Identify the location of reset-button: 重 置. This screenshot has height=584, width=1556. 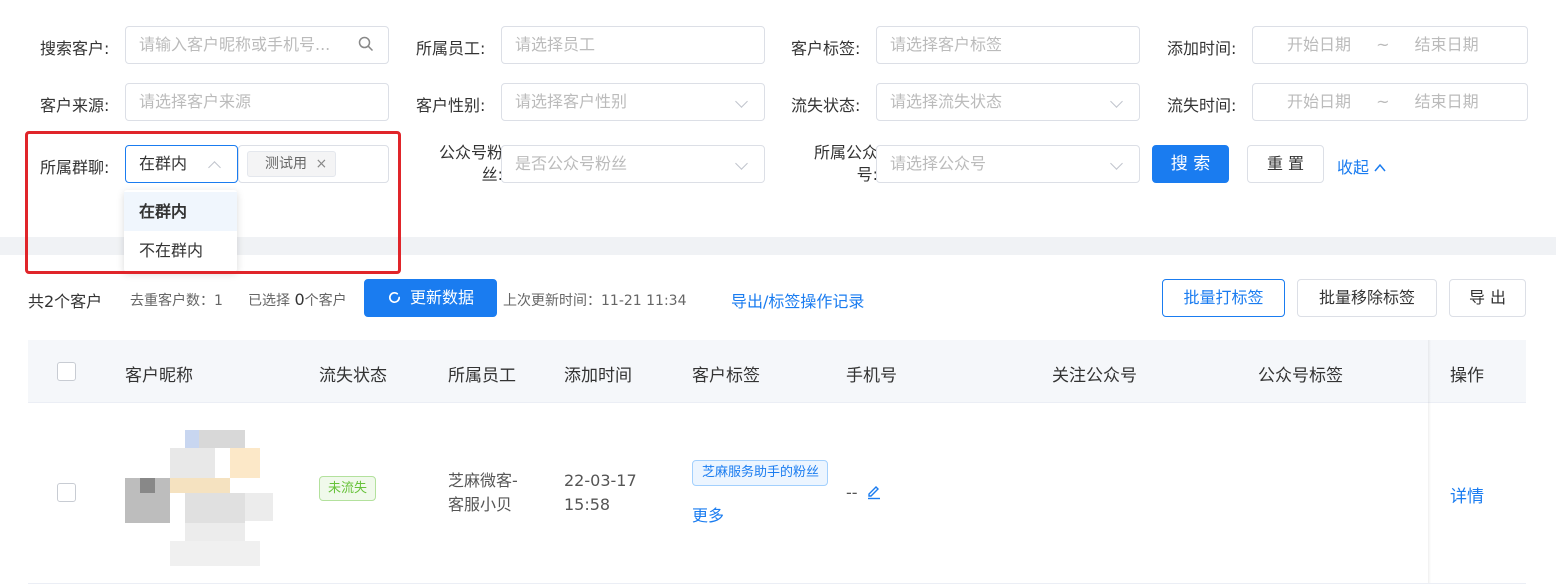
(1285, 164).